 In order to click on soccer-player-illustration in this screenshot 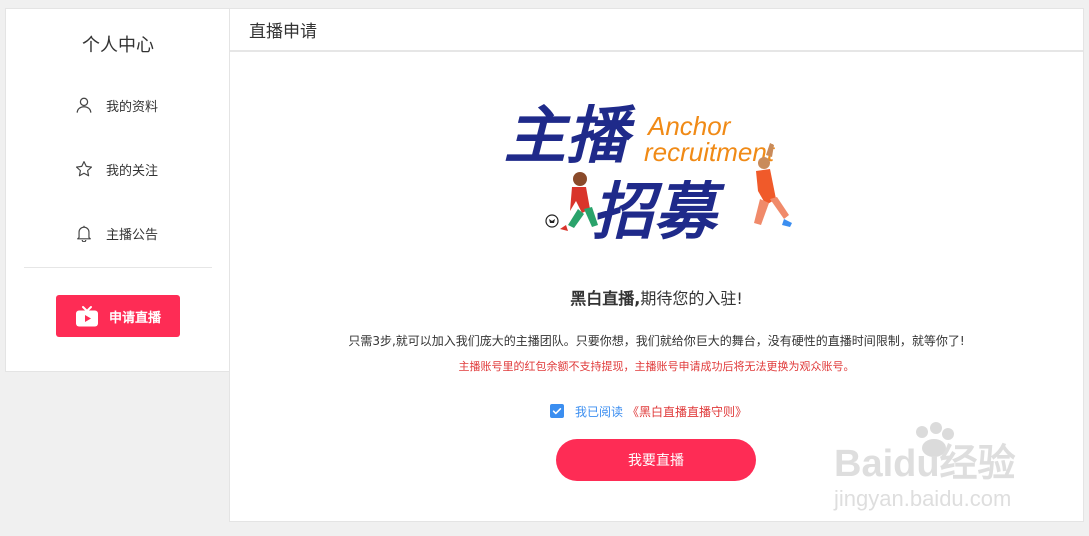, I will do `click(571, 201)`.